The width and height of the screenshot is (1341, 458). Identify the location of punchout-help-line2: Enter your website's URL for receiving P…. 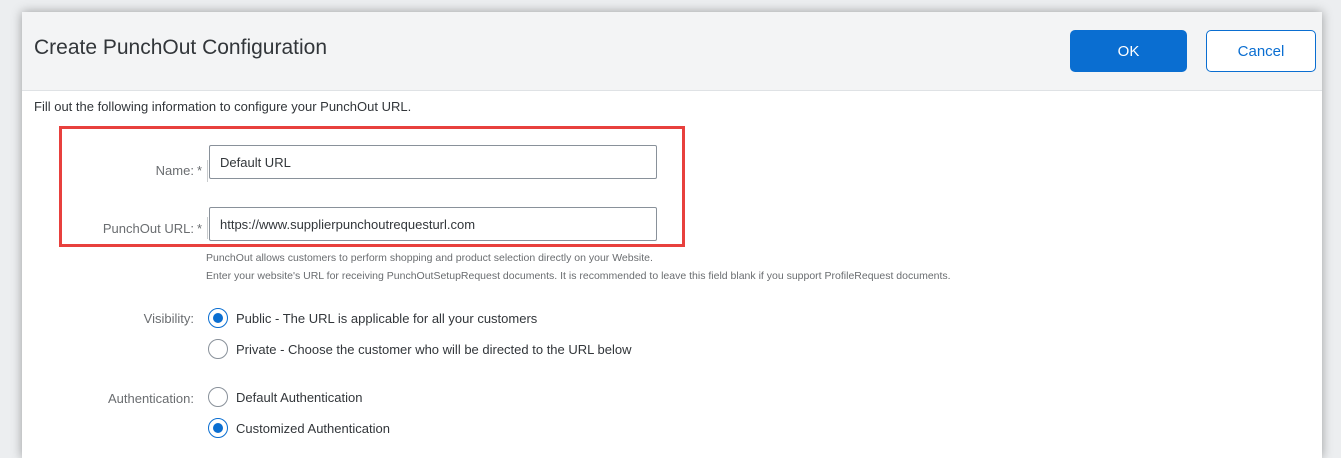
(578, 276).